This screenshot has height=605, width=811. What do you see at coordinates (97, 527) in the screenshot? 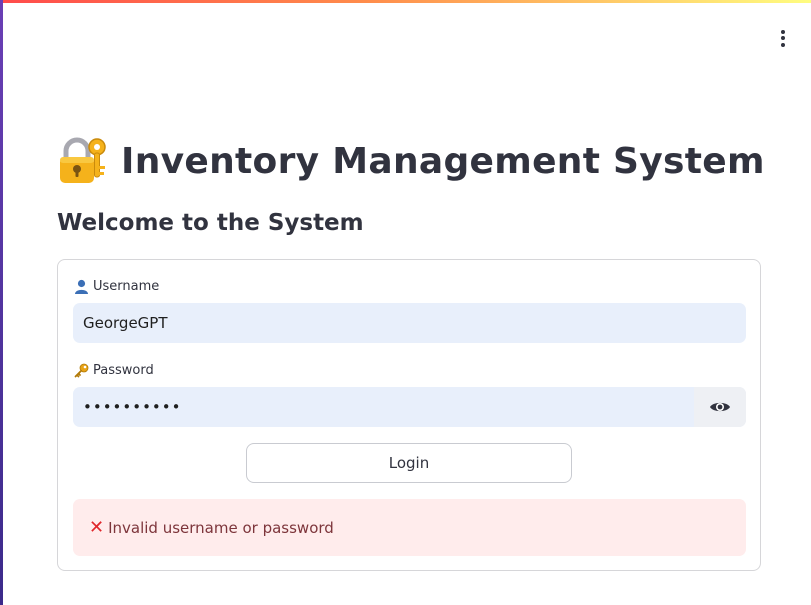
I see `cross-mark-icon: ✕` at bounding box center [97, 527].